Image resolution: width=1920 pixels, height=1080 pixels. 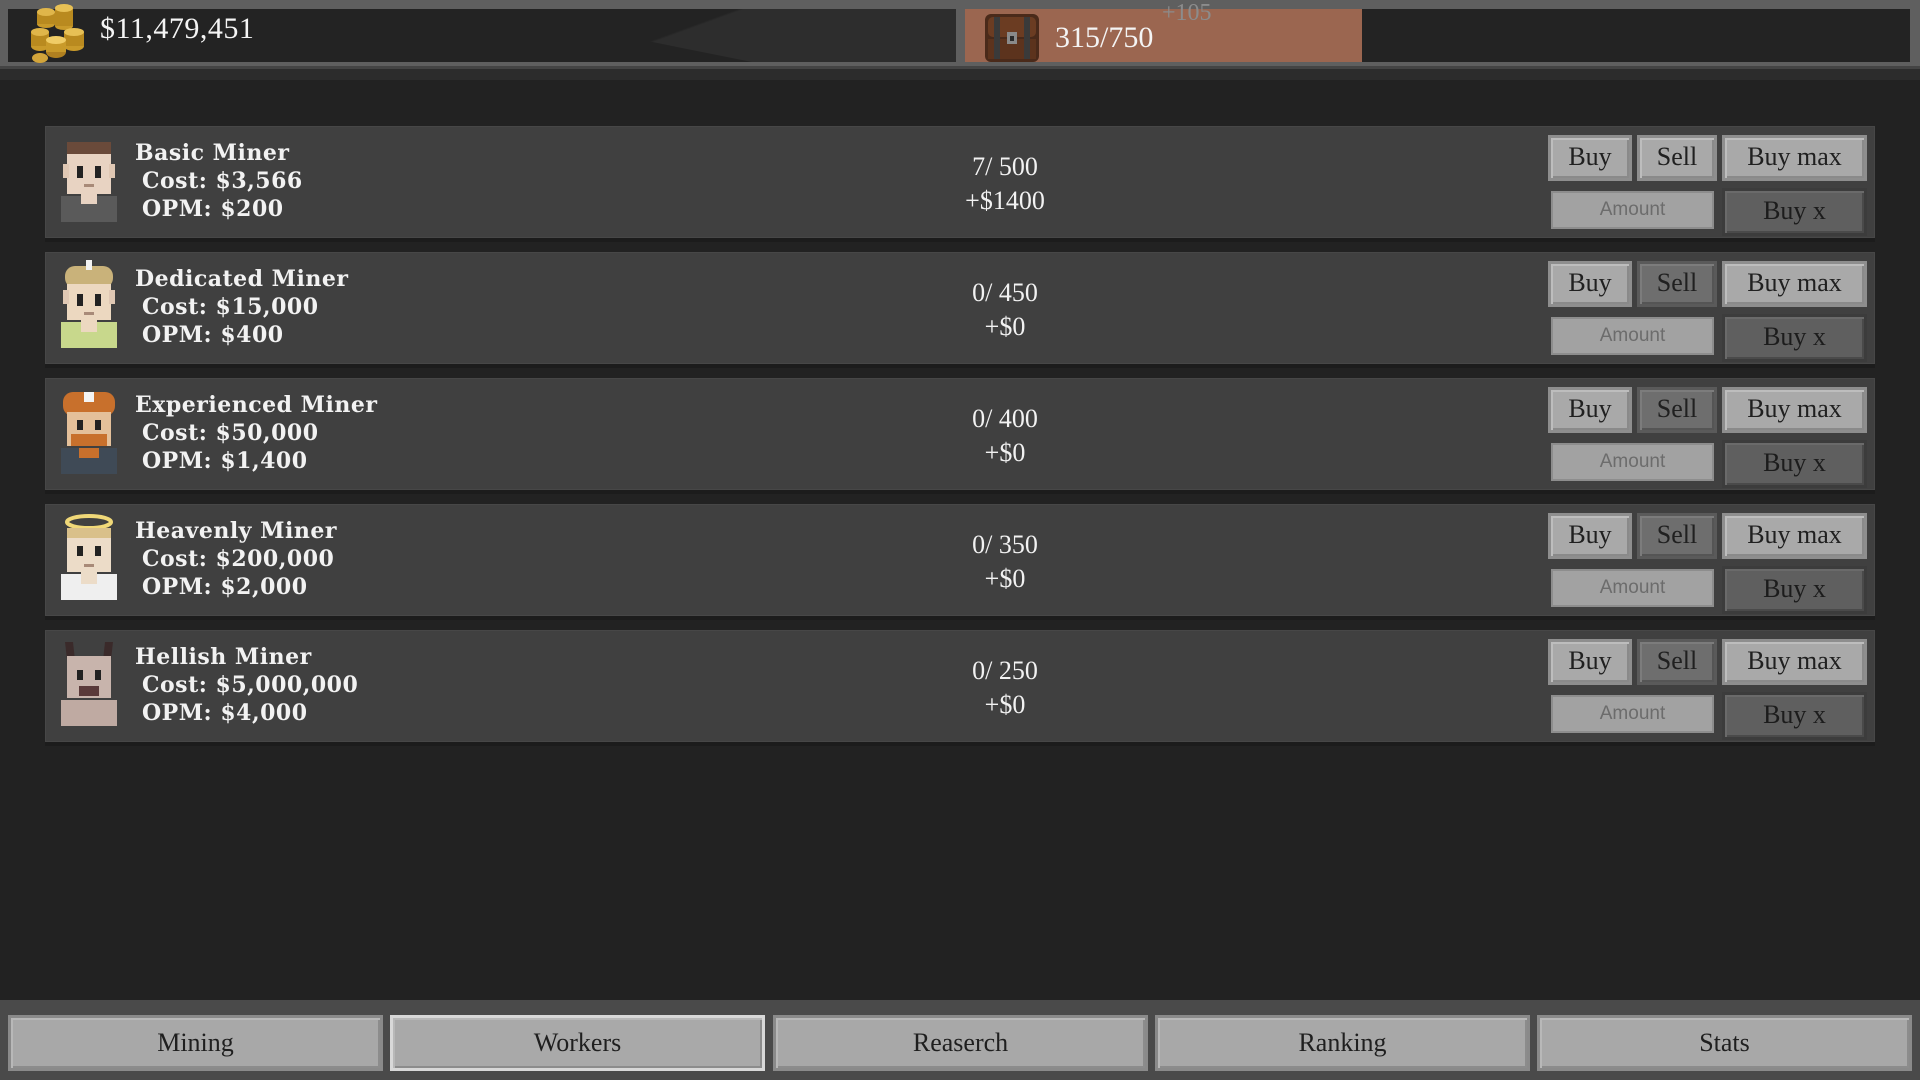 I want to click on basic-miner-avatar-icon, so click(x=89, y=182).